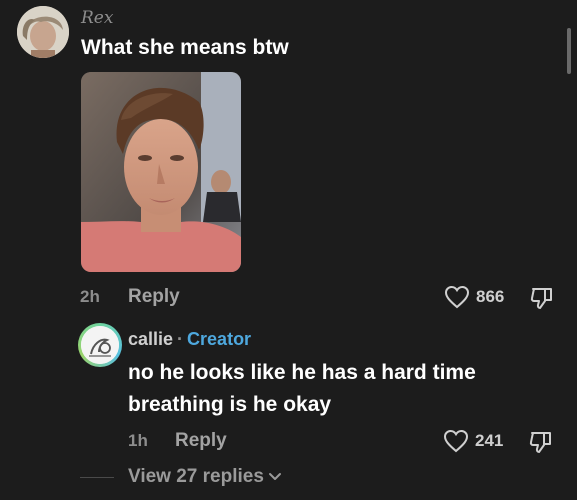 The width and height of the screenshot is (577, 500). I want to click on avatar-drawing, so click(100, 345).